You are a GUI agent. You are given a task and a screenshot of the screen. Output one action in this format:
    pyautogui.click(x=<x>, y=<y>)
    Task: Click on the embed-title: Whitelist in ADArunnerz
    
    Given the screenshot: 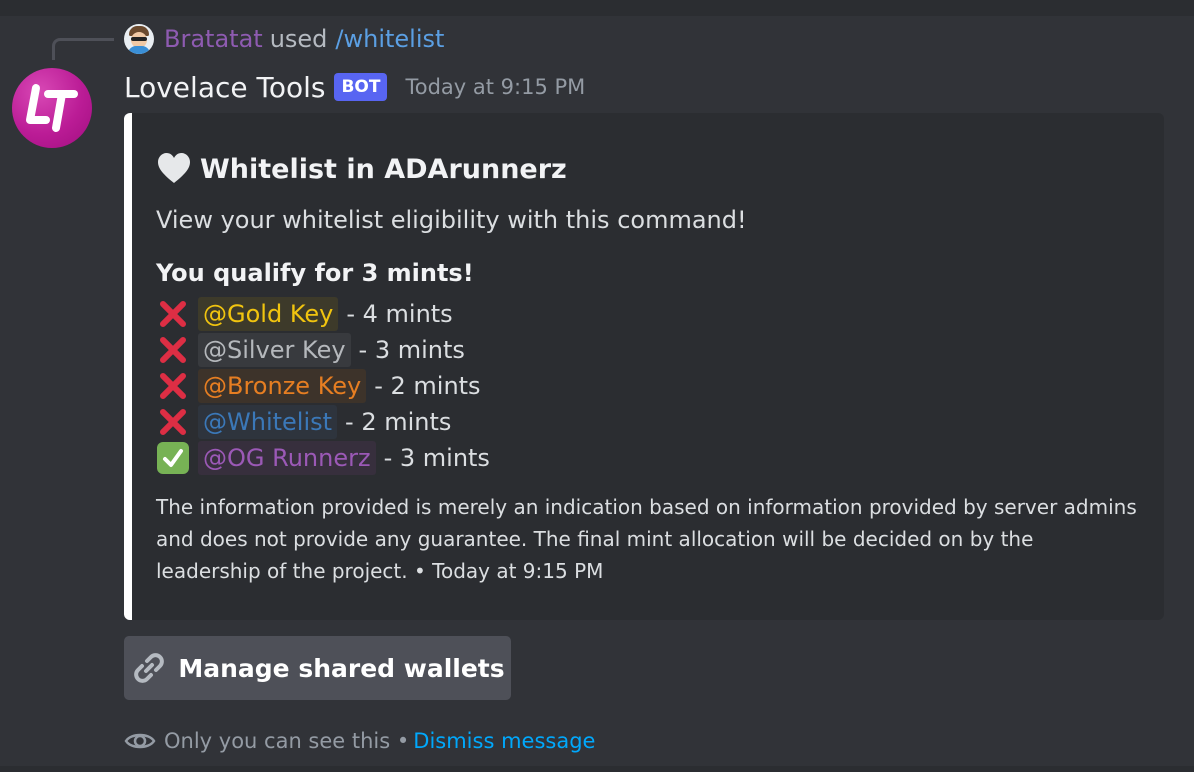 What is the action you would take?
    pyautogui.click(x=361, y=169)
    